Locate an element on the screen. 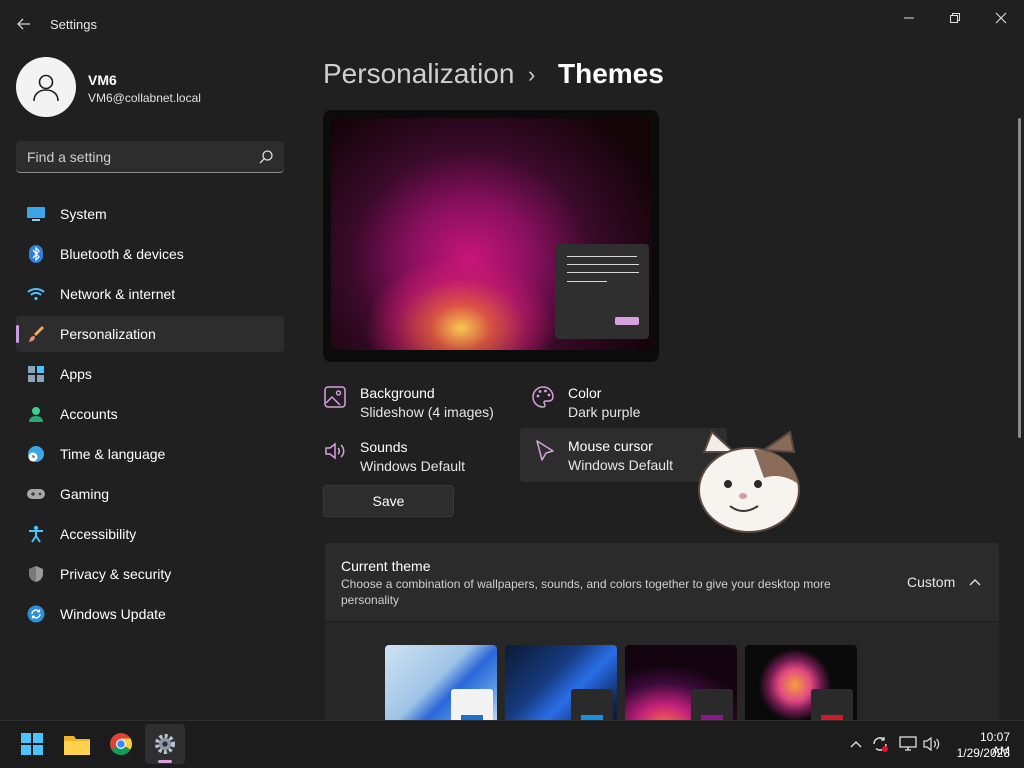 The image size is (1024, 768). theme-thumbnail-windows-light is located at coordinates (441, 685).